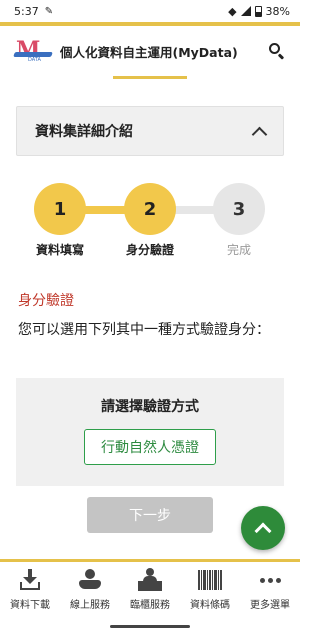 The height and width of the screenshot is (633, 320). What do you see at coordinates (270, 580) in the screenshot?
I see `more-icon` at bounding box center [270, 580].